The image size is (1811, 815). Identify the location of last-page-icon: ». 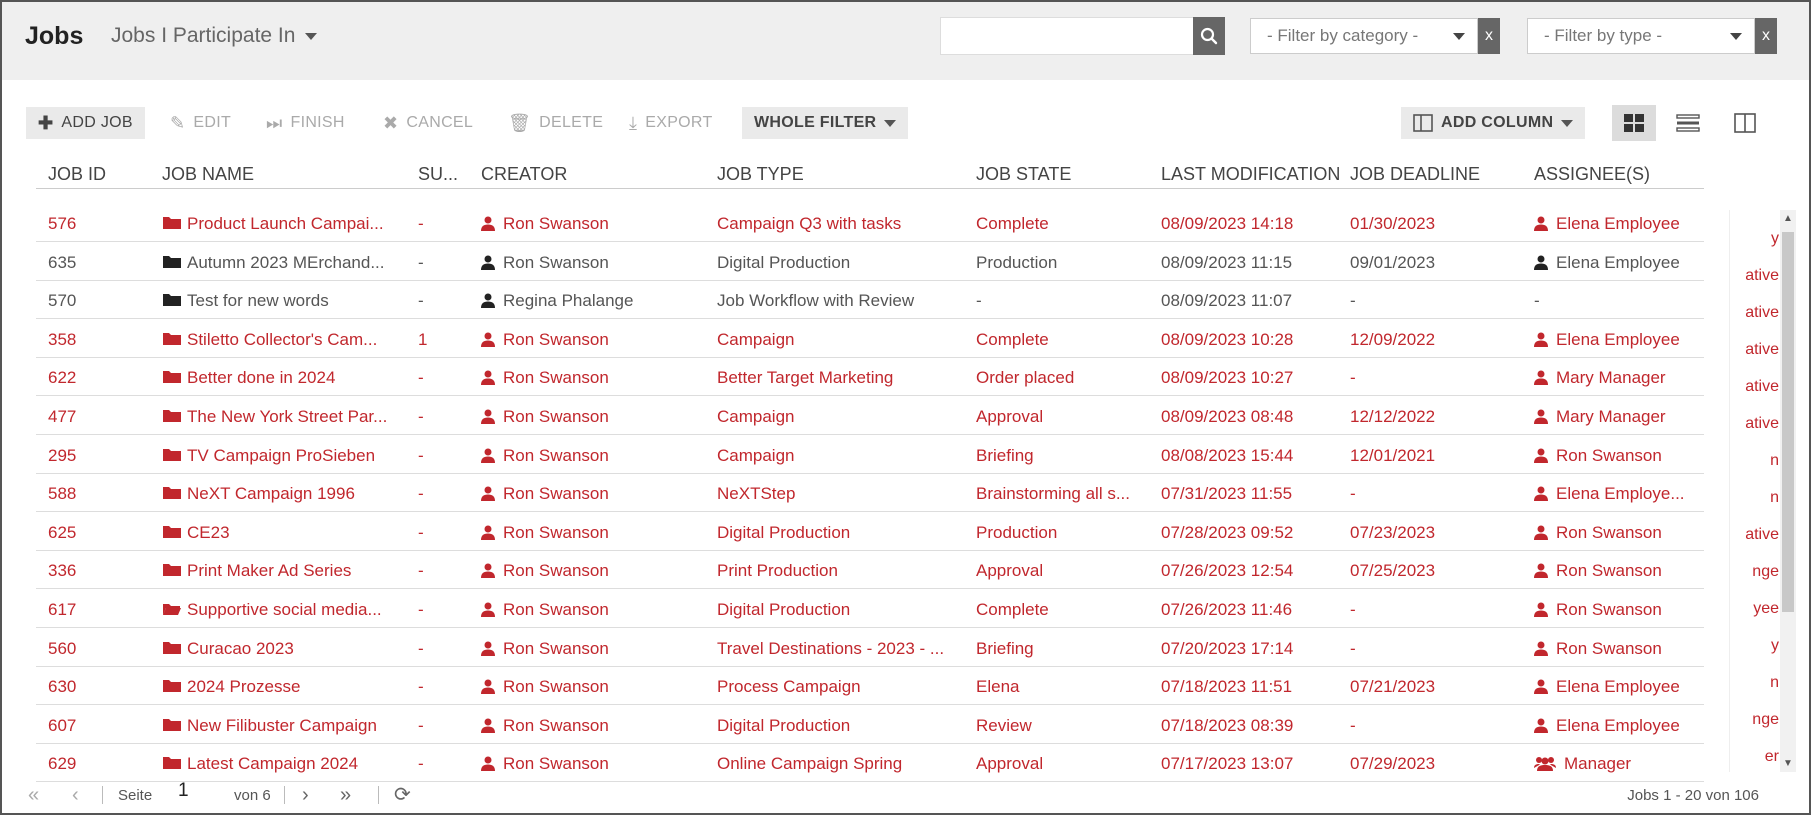
(345, 795).